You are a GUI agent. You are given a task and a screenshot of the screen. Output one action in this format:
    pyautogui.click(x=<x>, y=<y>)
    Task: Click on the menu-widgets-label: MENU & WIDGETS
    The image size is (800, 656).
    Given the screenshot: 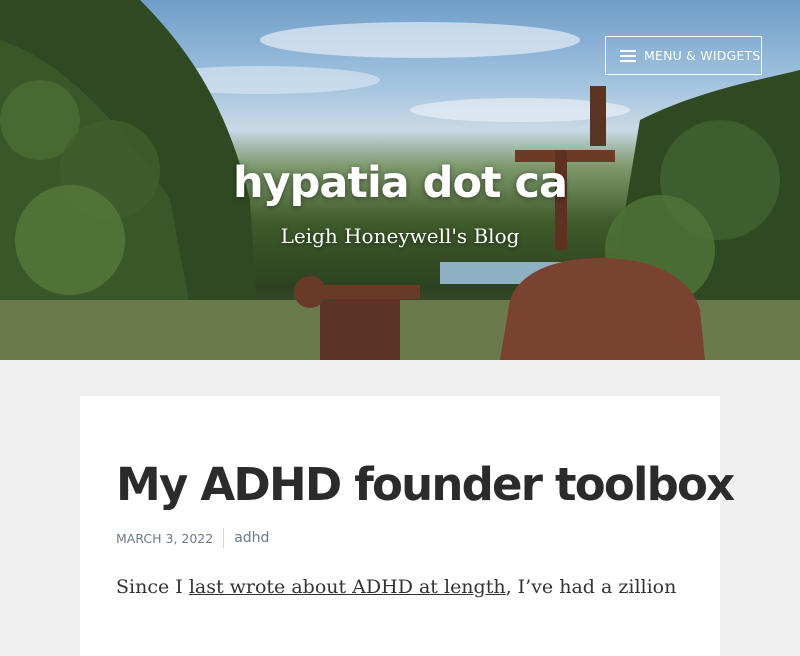 What is the action you would take?
    pyautogui.click(x=702, y=55)
    